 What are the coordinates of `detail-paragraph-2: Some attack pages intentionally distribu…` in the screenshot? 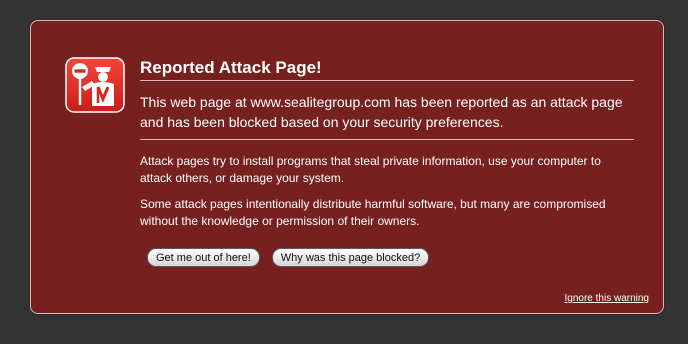 It's located at (373, 212).